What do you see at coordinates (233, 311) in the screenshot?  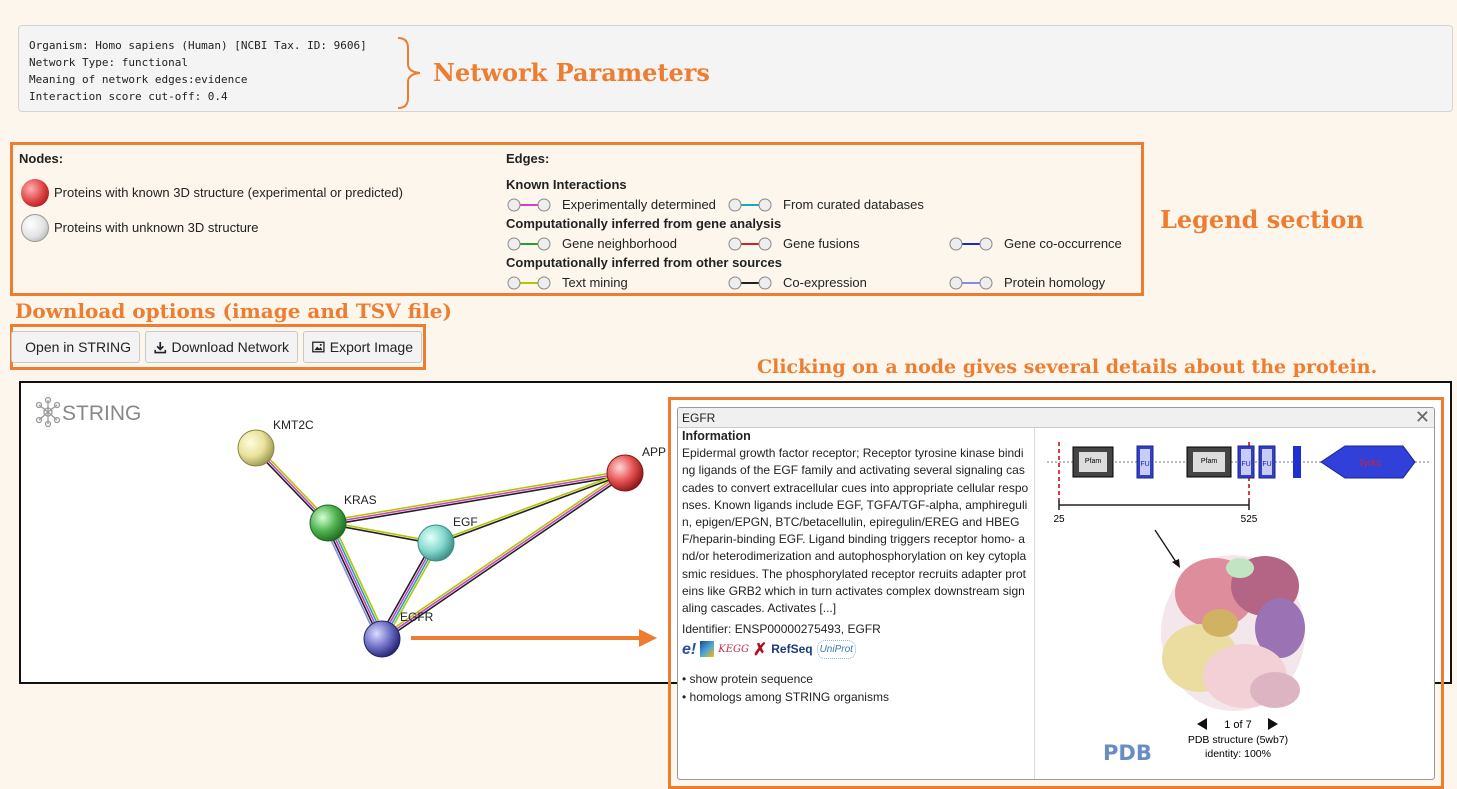 I see `download-options-annotation: Download options (image and TSV file)` at bounding box center [233, 311].